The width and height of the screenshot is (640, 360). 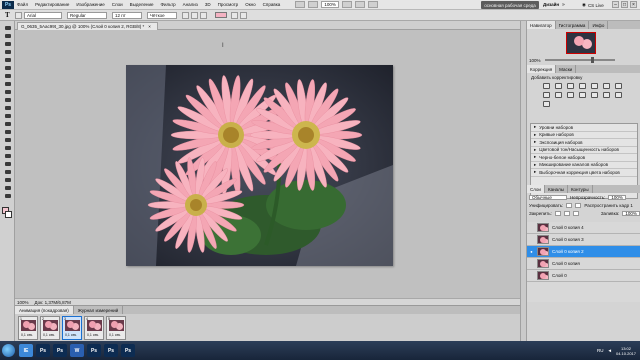 What do you see at coordinates (28, 328) in the screenshot?
I see `animation-frame: 1 0,1 сек.` at bounding box center [28, 328].